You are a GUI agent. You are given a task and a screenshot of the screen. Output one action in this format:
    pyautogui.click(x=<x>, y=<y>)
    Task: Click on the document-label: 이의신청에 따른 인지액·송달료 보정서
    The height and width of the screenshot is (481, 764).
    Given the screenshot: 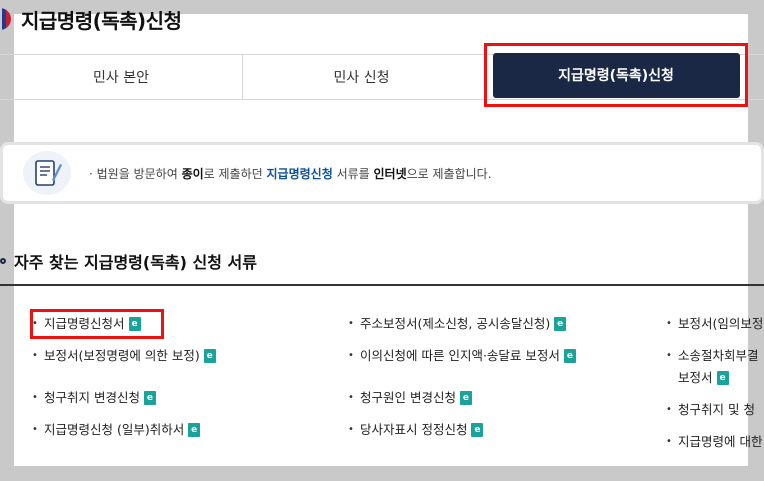 What is the action you would take?
    pyautogui.click(x=460, y=355)
    